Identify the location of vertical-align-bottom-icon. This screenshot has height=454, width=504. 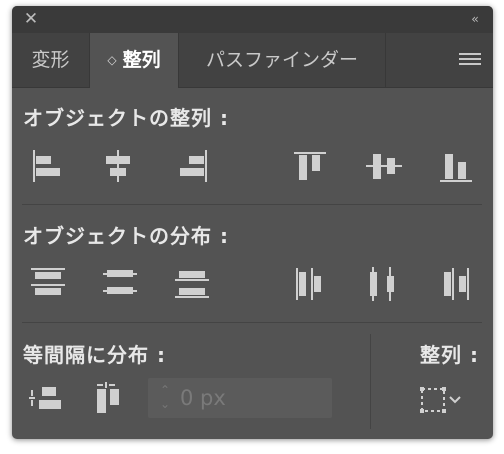
(456, 166).